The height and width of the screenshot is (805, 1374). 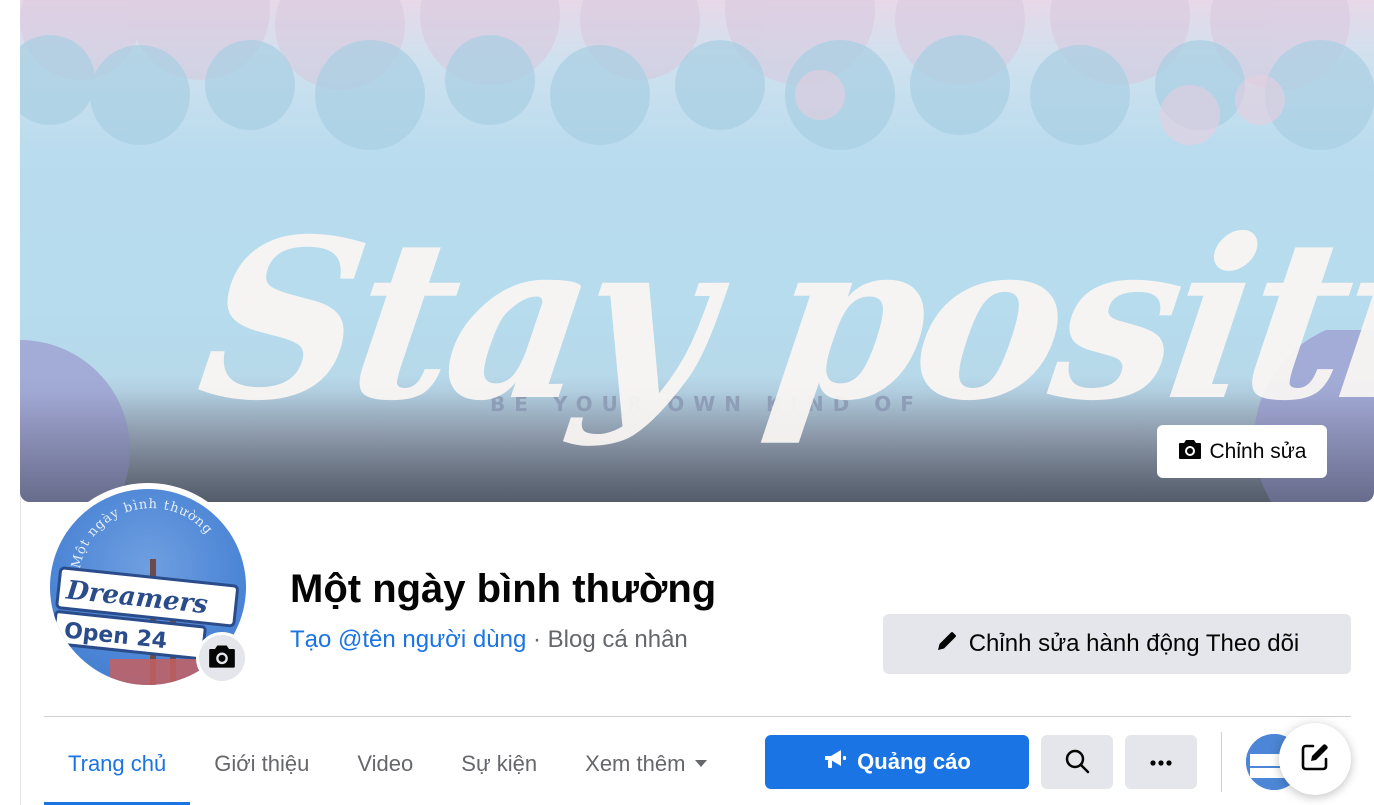 I want to click on search-icon, so click(x=1077, y=762).